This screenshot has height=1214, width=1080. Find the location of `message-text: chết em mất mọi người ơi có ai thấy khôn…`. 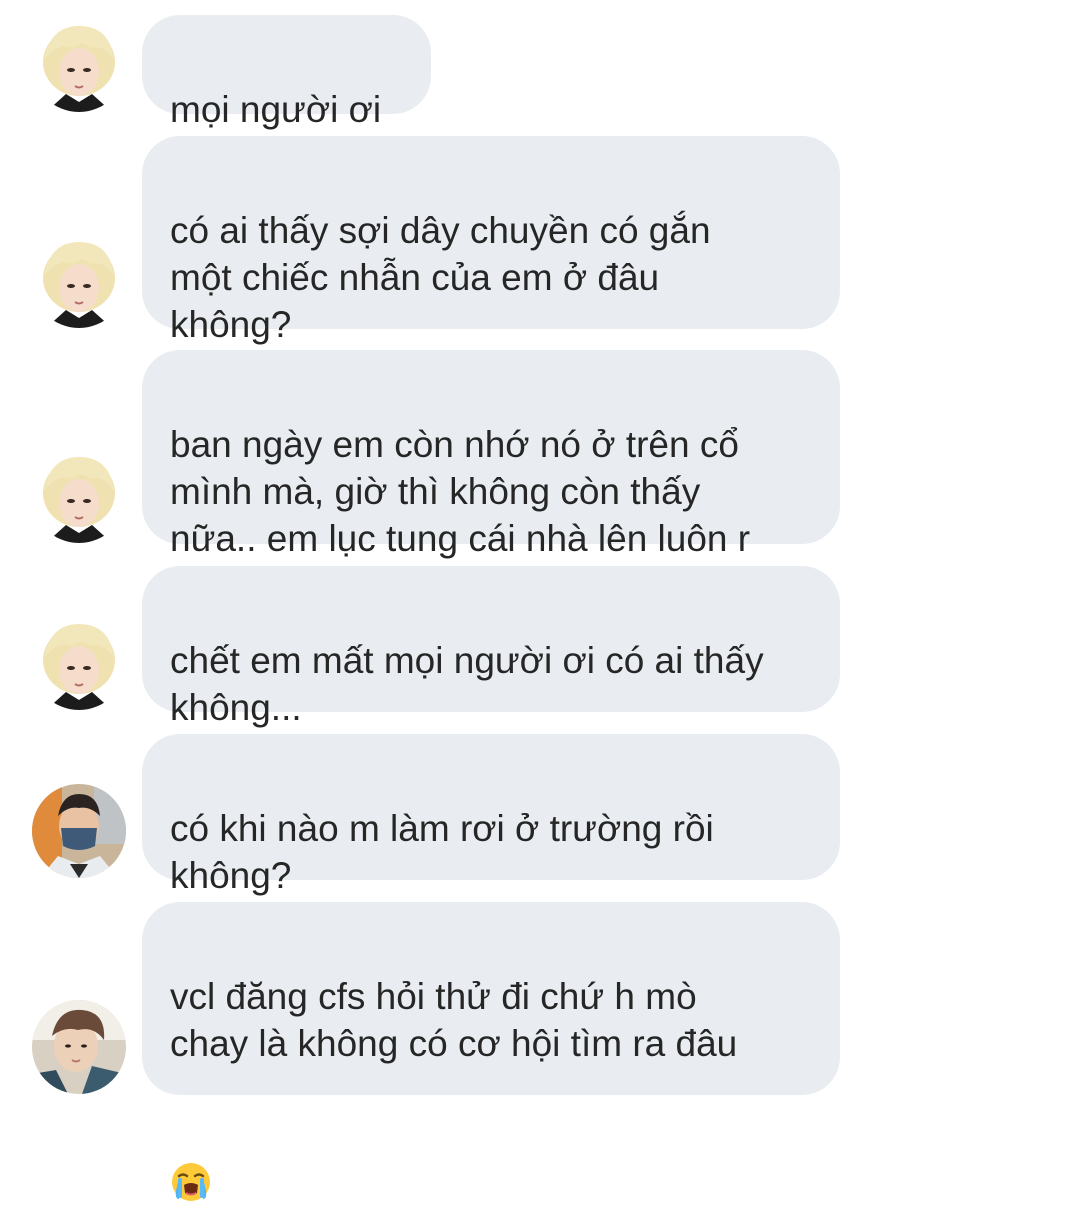

message-text: chết em mất mọi người ơi có ai thấy khôn… is located at coordinates (467, 684).